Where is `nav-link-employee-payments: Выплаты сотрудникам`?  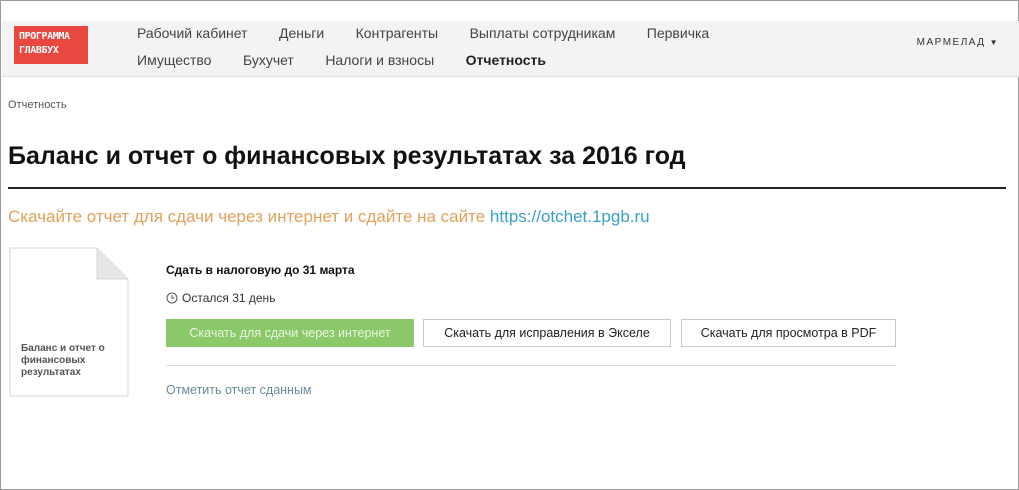
nav-link-employee-payments: Выплаты сотрудникам is located at coordinates (543, 33).